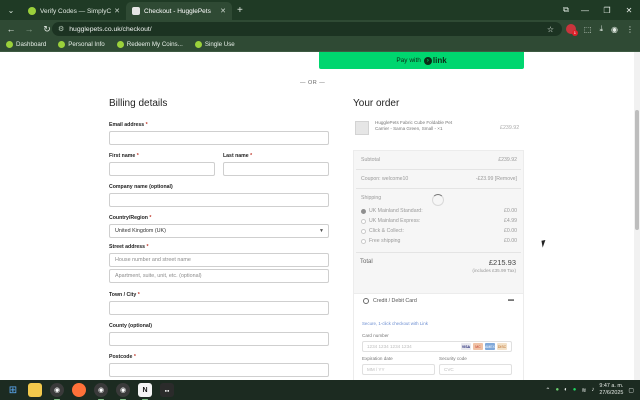 The height and width of the screenshot is (400, 640). Describe the element at coordinates (123, 391) in the screenshot. I see `chrome-alt-icon: ◉` at that location.